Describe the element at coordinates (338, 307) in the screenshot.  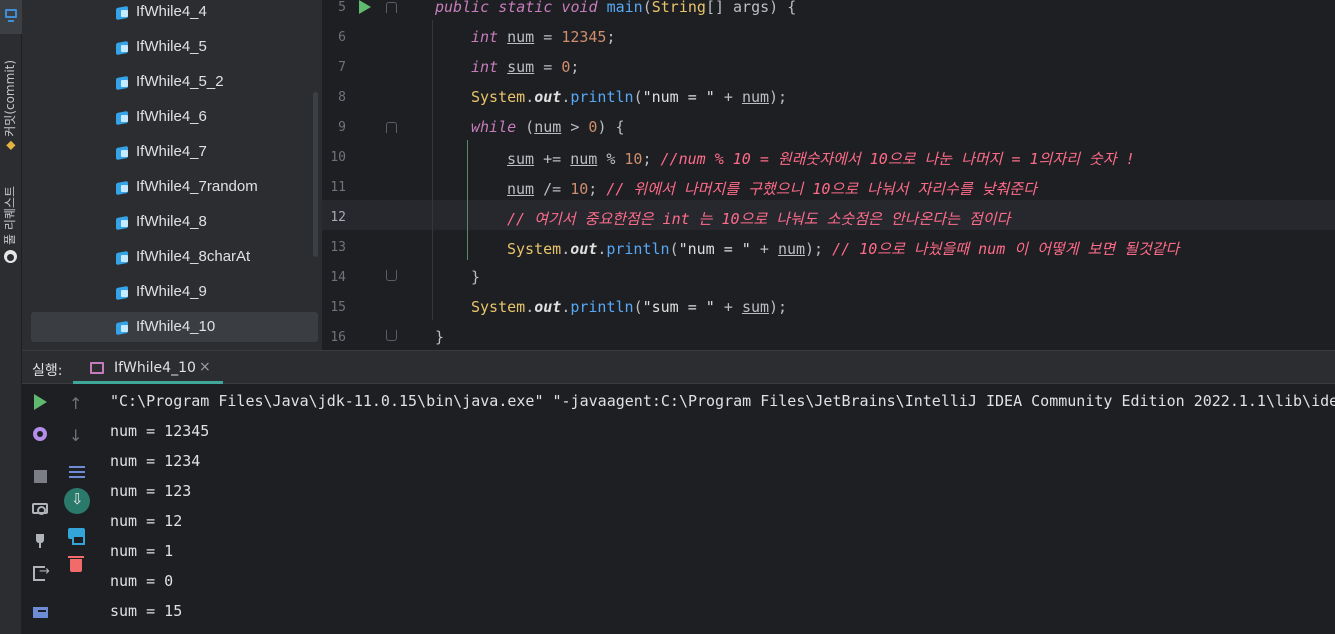
I see `line-number: 15` at that location.